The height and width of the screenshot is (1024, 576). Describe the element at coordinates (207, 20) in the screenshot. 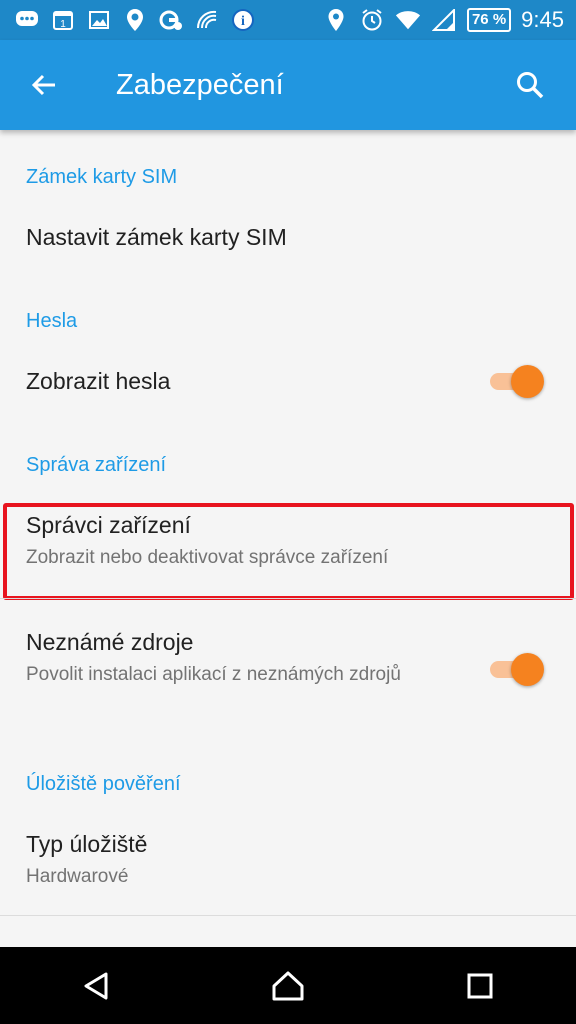

I see `nfc-icon` at that location.